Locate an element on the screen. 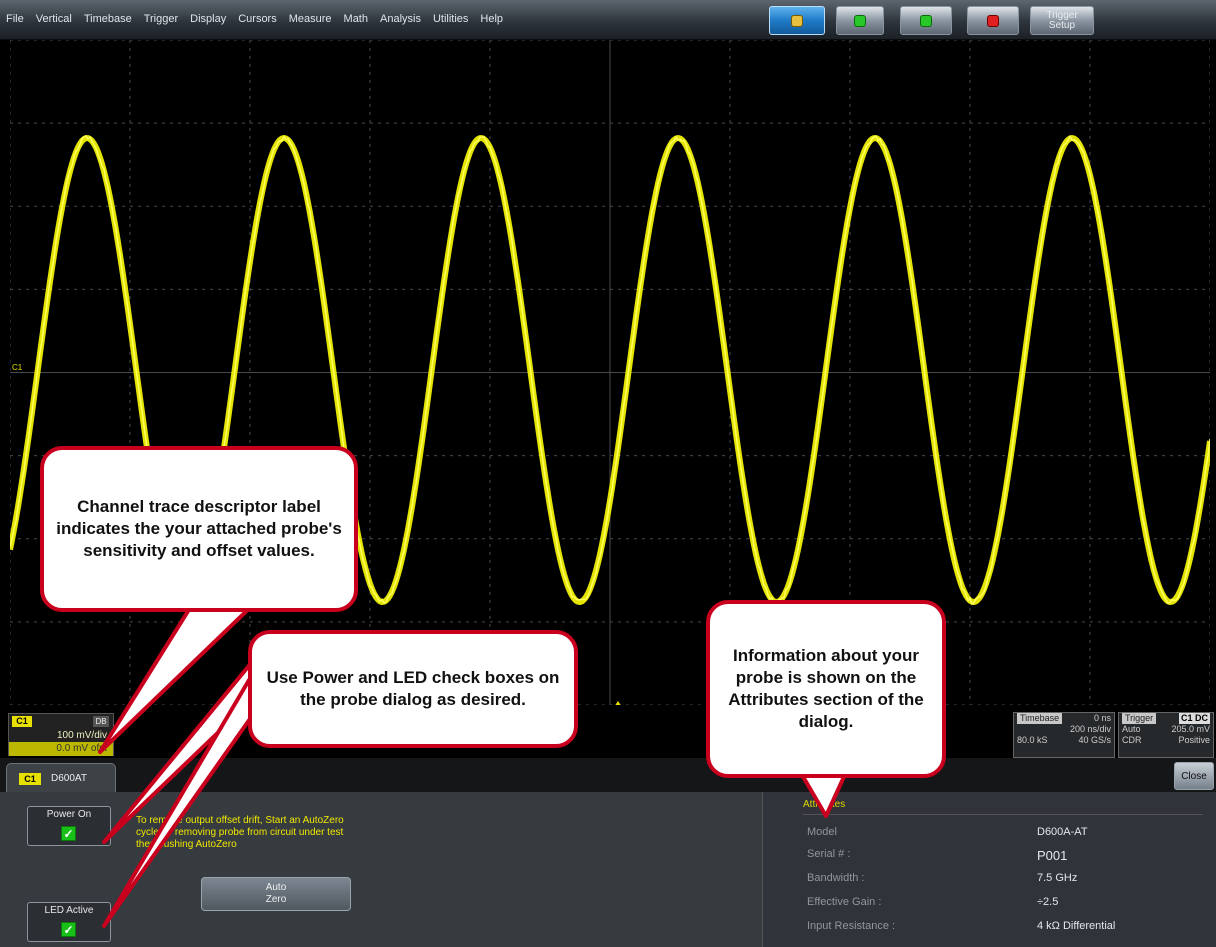  single-acquire-icon is located at coordinates (926, 21).